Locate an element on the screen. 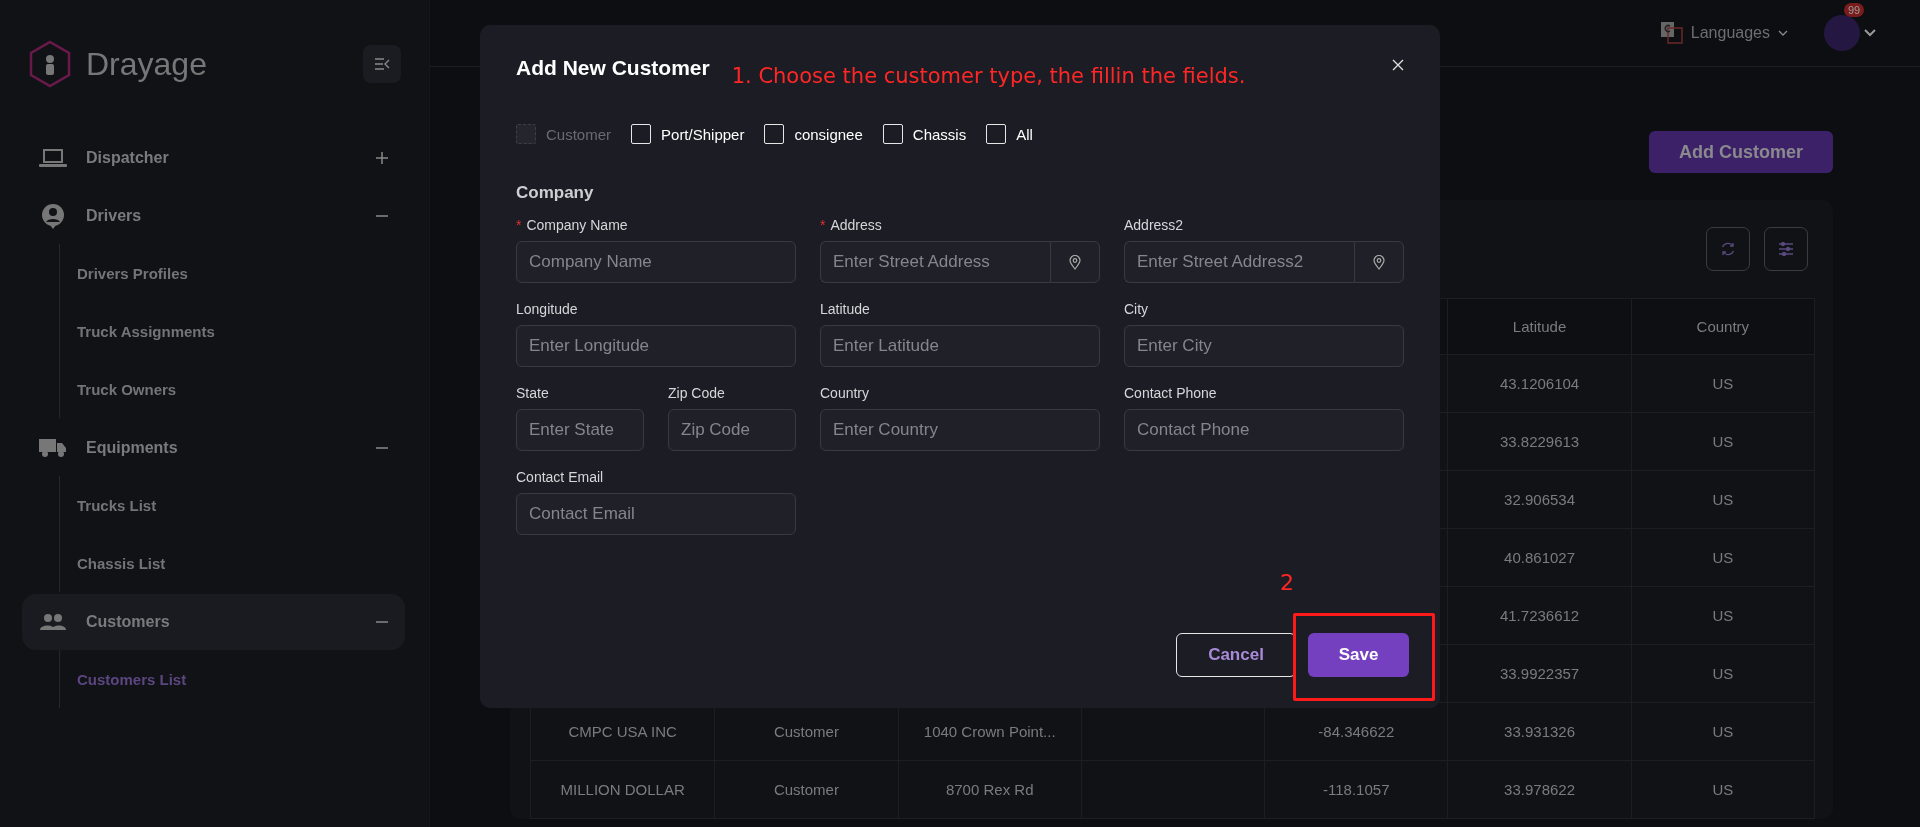 Image resolution: width=1920 pixels, height=827 pixels. field-label: Longitude is located at coordinates (547, 309).